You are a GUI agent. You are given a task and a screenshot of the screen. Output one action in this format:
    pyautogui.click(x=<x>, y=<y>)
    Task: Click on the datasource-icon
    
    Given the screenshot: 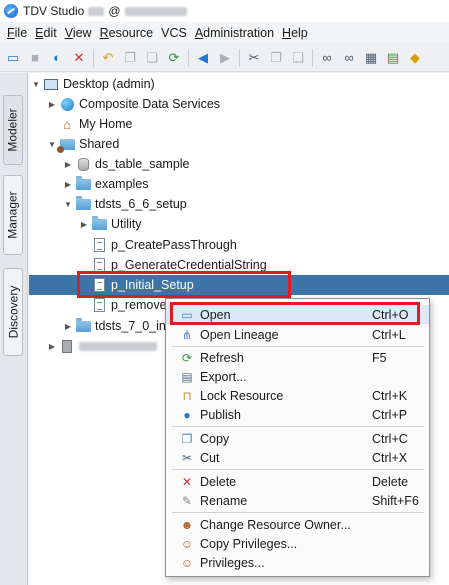 What is the action you would take?
    pyautogui.click(x=83, y=164)
    